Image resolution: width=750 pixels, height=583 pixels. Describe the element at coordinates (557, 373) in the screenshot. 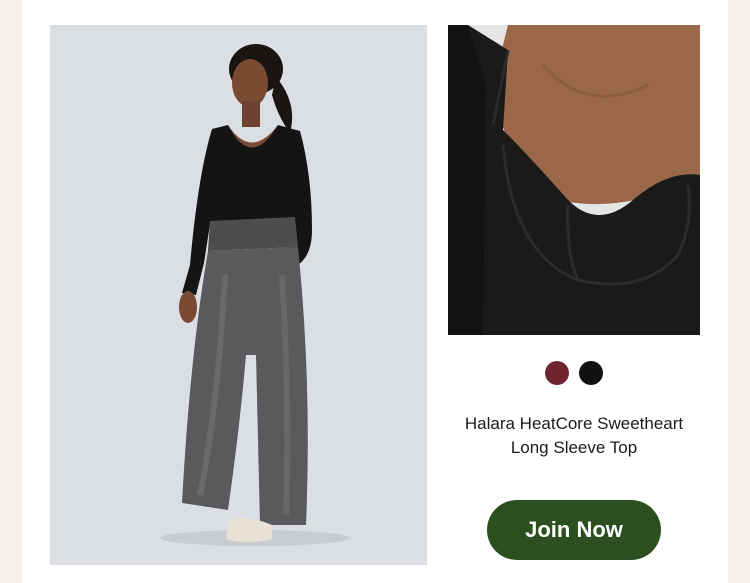

I see `swatch-burgundy` at that location.